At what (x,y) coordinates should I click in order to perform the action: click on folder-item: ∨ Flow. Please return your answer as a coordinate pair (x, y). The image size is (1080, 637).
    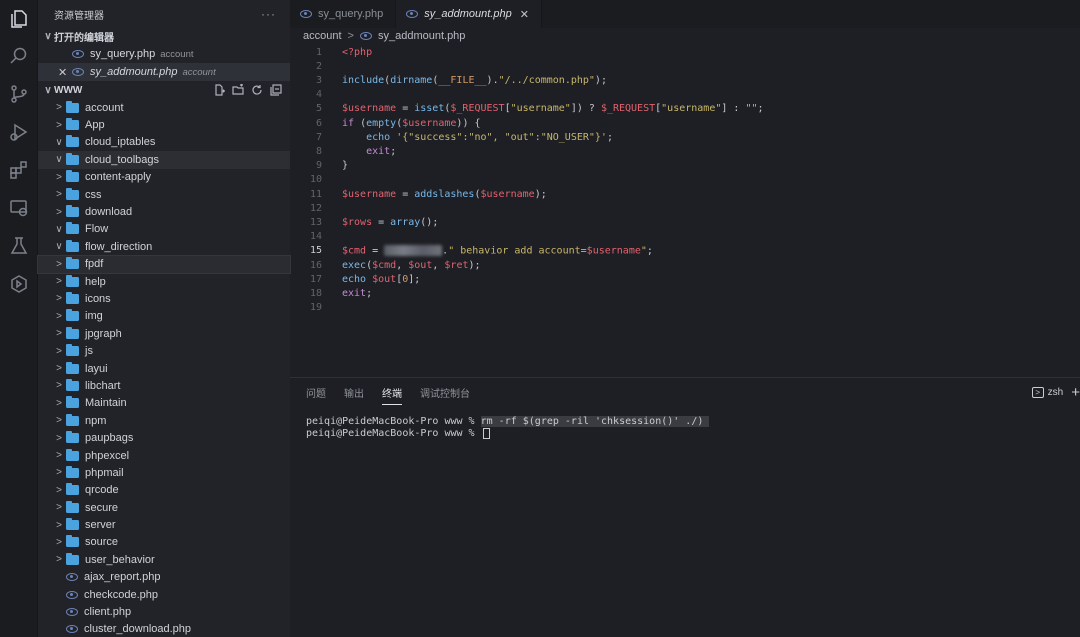
    Looking at the image, I should click on (164, 229).